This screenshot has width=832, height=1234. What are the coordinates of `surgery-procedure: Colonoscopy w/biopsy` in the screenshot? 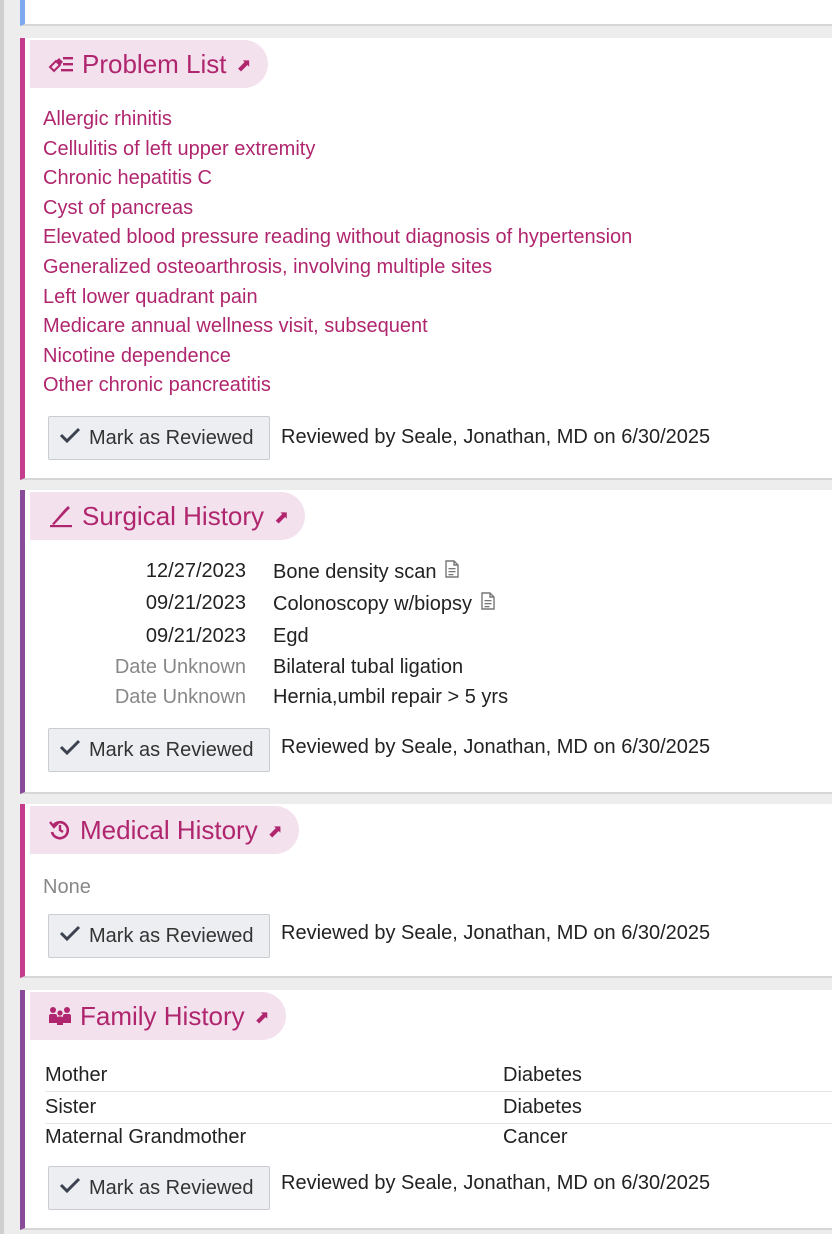 It's located at (384, 604).